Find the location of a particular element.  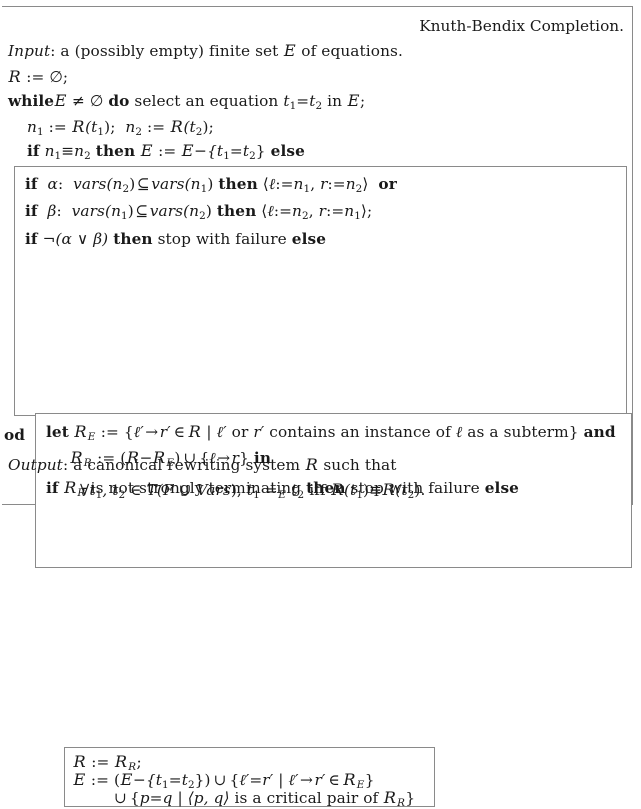

page-title: Knuth-Bendix Completion. is located at coordinates (521, 26).